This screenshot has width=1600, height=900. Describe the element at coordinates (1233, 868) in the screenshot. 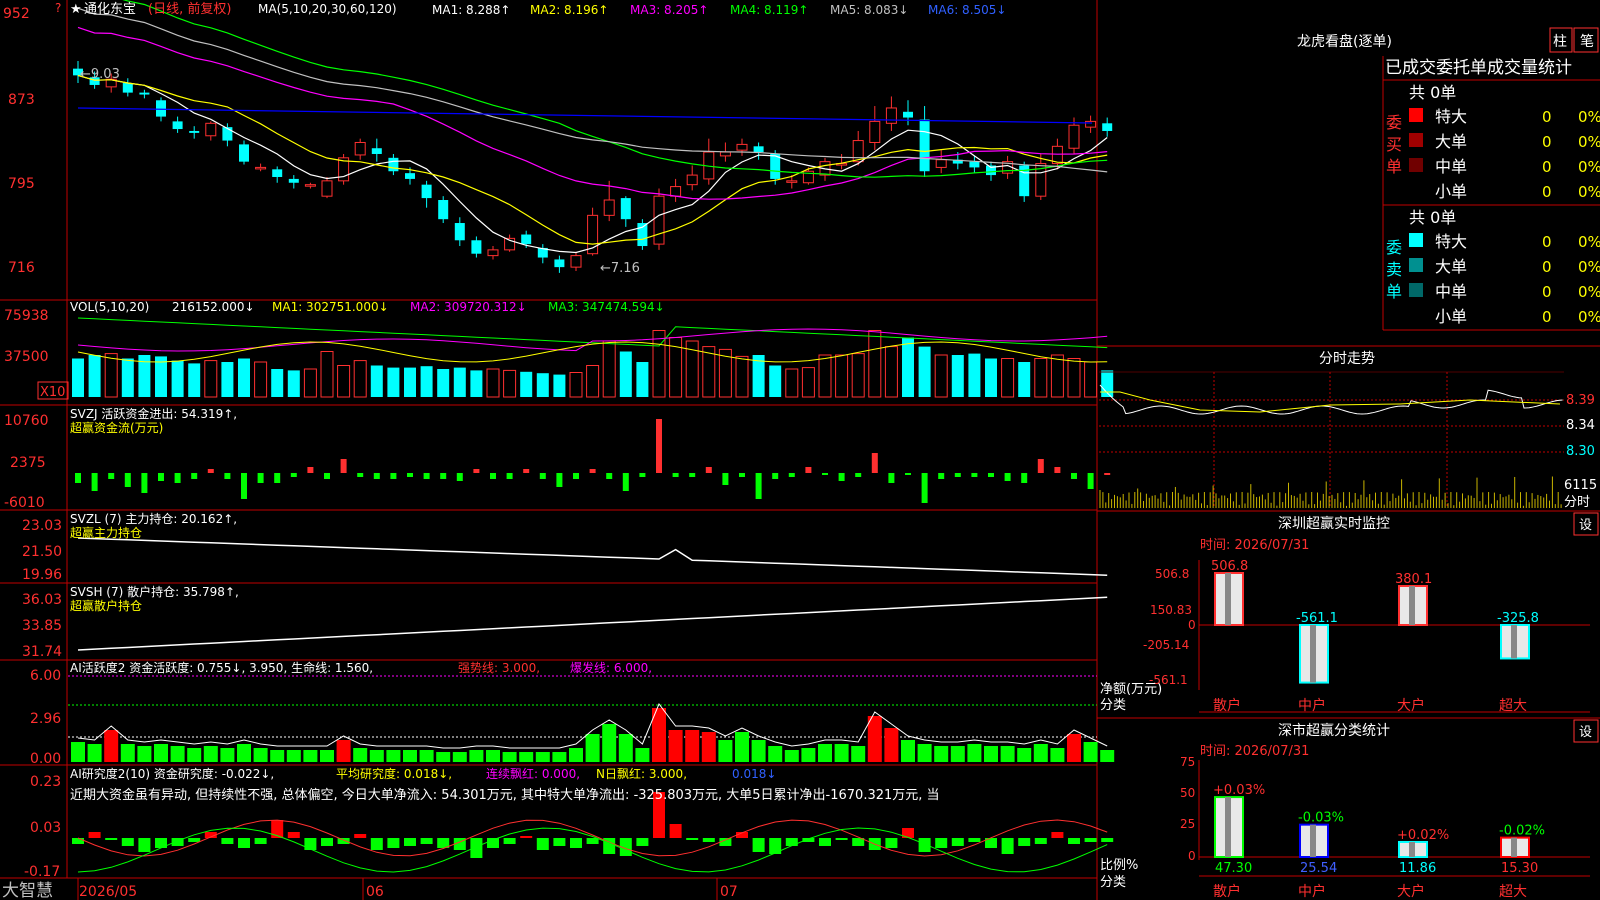

I see `classify-bar-value: 47.30` at that location.